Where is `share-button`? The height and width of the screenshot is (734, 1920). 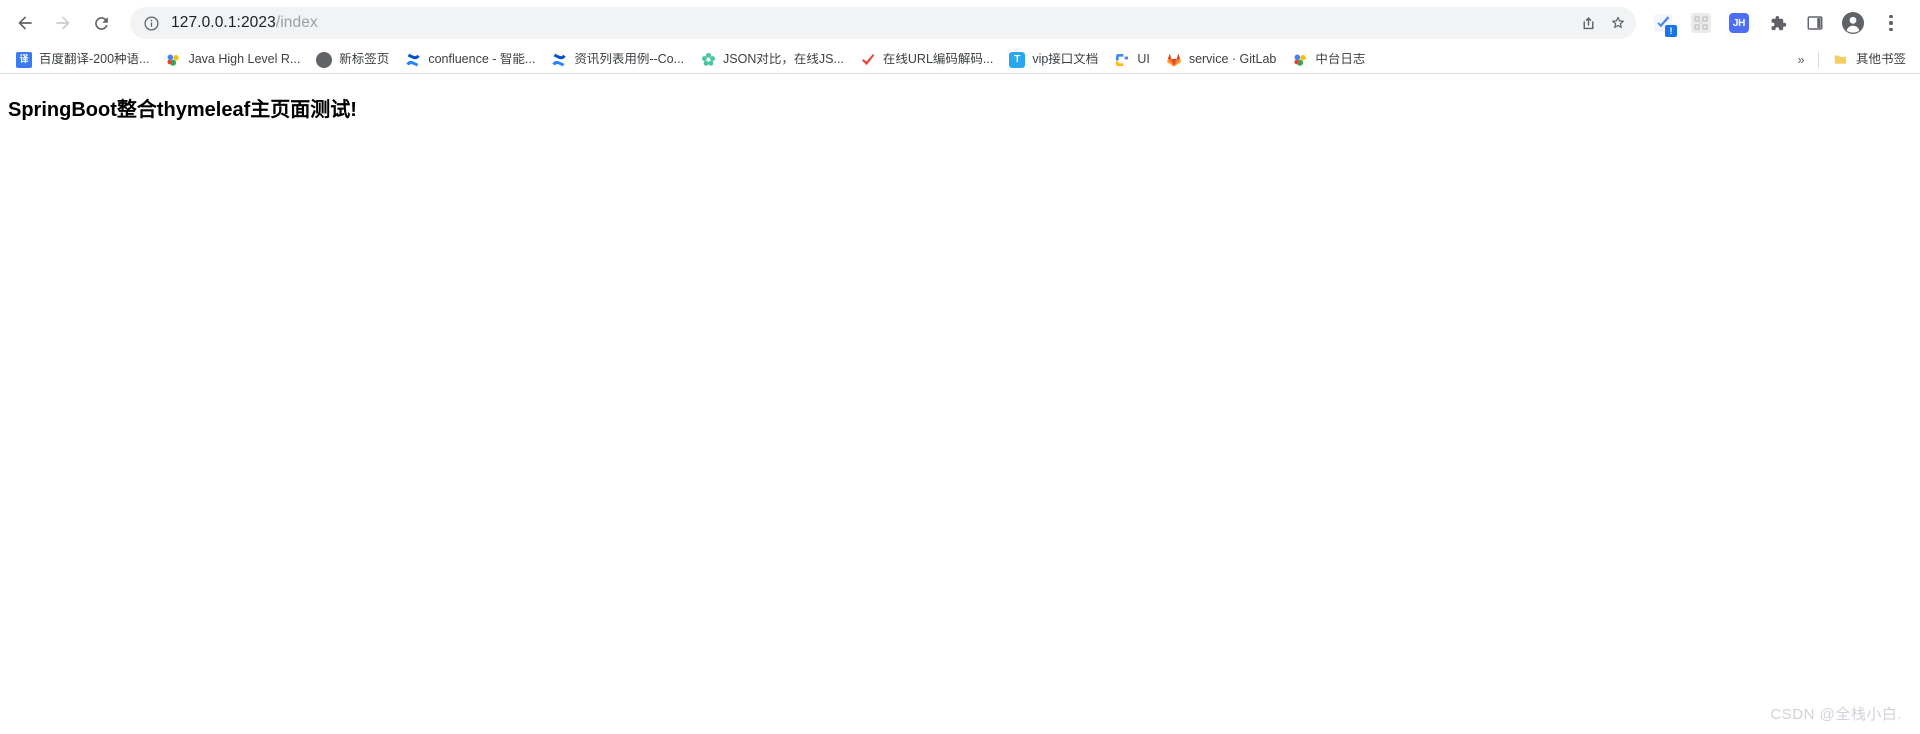 share-button is located at coordinates (1588, 23).